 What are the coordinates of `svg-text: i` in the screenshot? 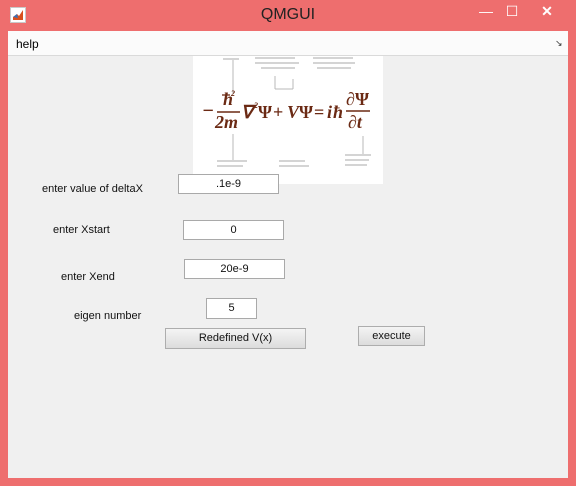 It's located at (329, 112).